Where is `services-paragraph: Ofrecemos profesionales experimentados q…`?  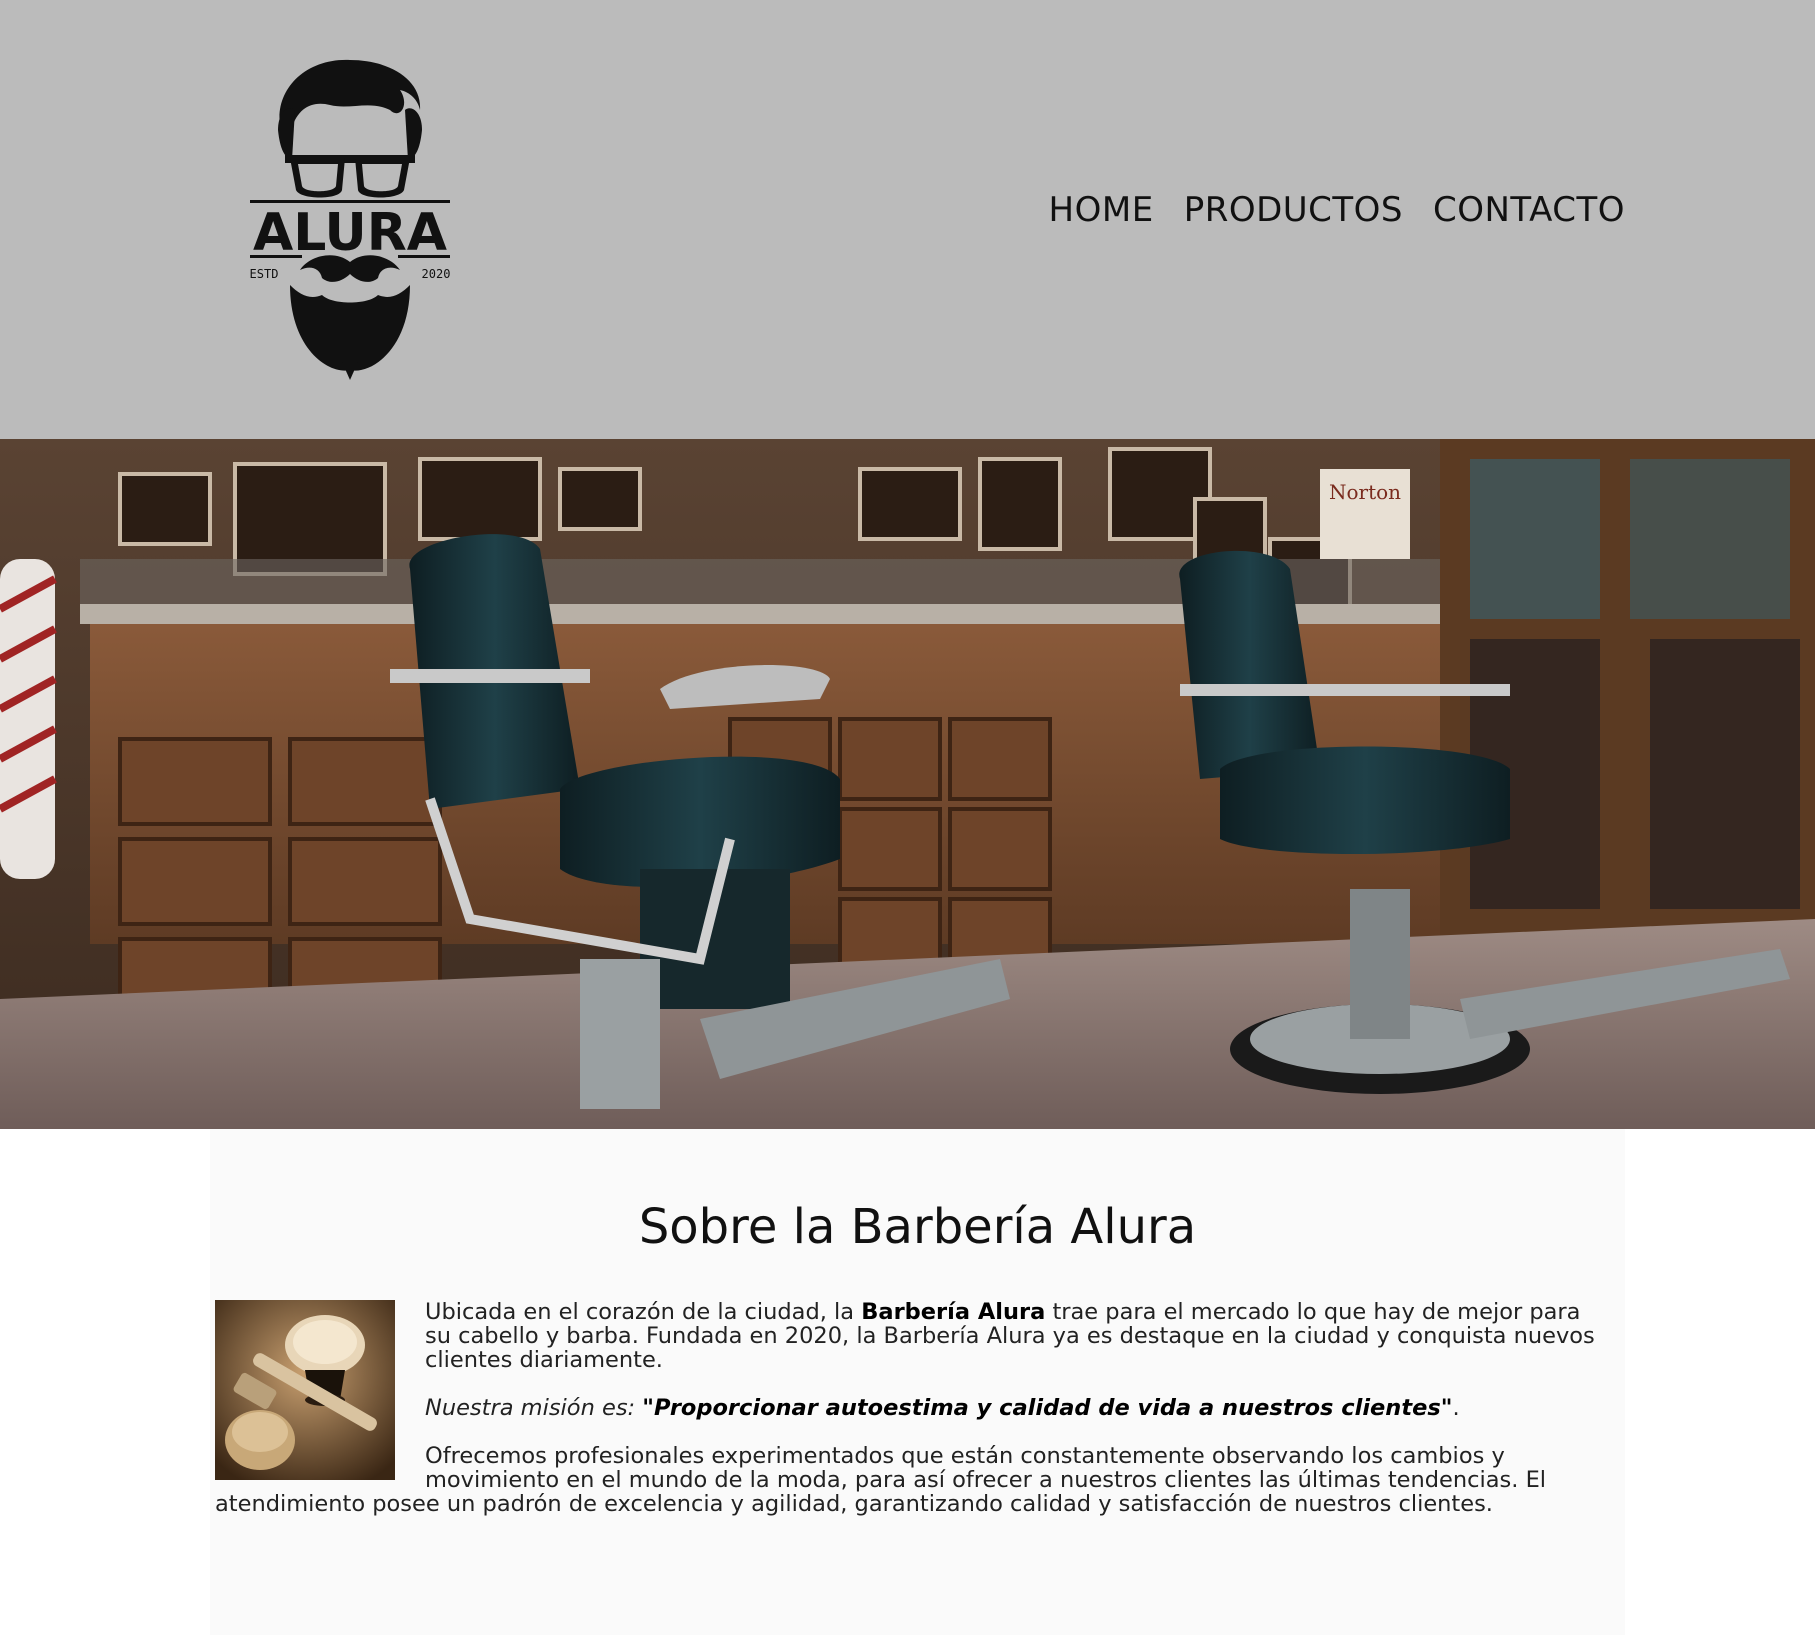 services-paragraph: Ofrecemos profesionales experimentados q… is located at coordinates (881, 1480).